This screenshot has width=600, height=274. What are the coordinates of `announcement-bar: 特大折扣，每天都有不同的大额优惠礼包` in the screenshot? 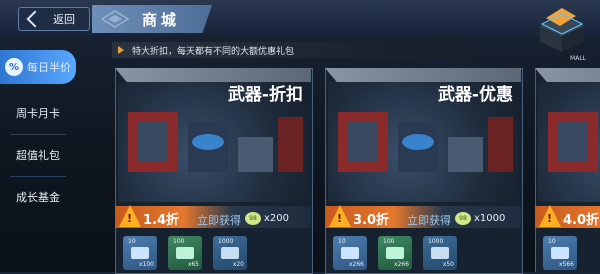 It's located at (307, 50).